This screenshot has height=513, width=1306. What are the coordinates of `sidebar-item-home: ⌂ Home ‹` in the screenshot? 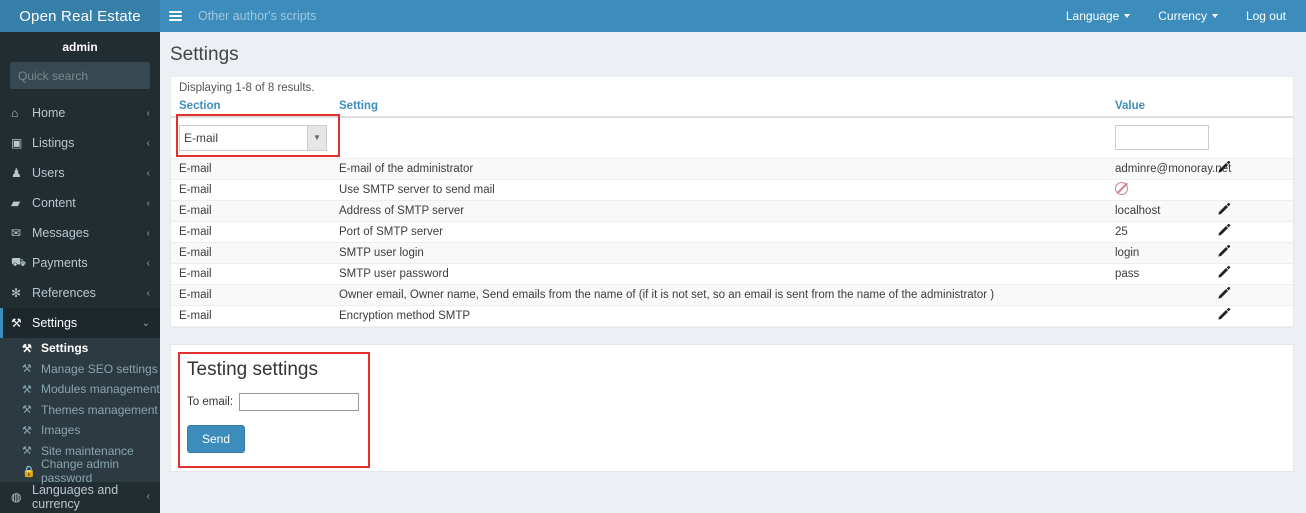 It's located at (80, 113).